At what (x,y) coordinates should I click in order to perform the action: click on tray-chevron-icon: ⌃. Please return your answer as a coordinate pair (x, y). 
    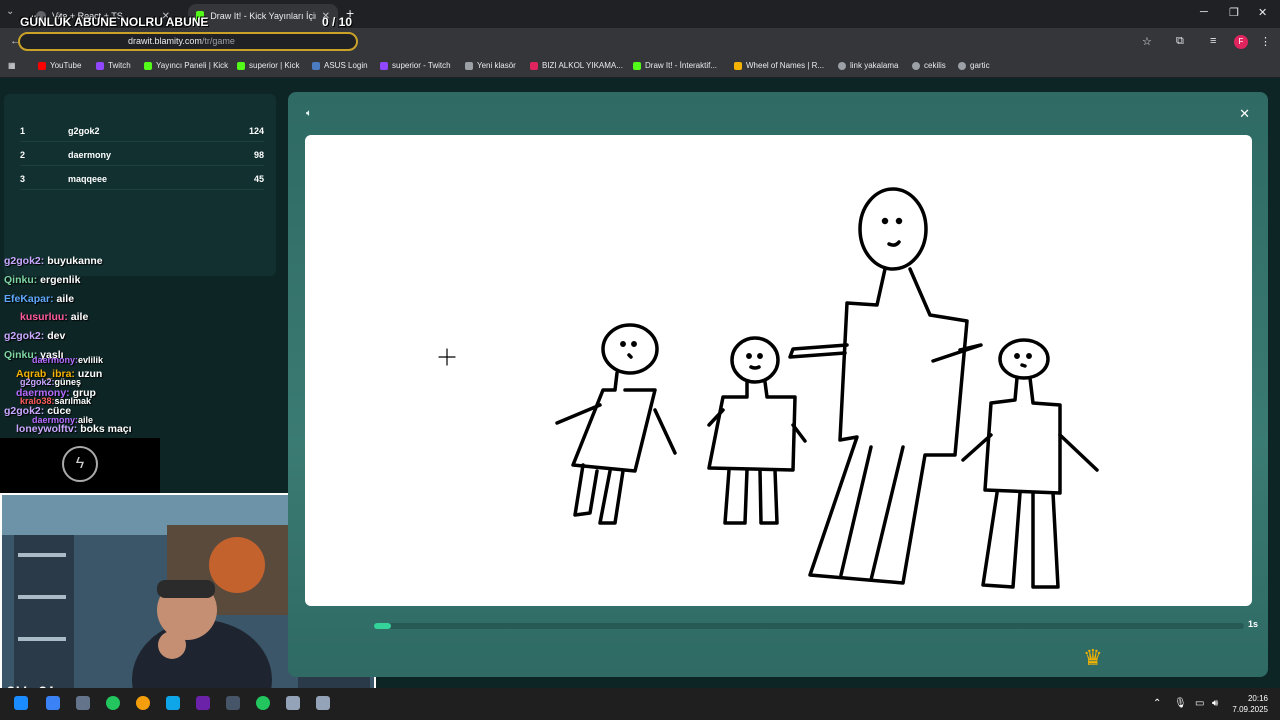
    Looking at the image, I should click on (1157, 703).